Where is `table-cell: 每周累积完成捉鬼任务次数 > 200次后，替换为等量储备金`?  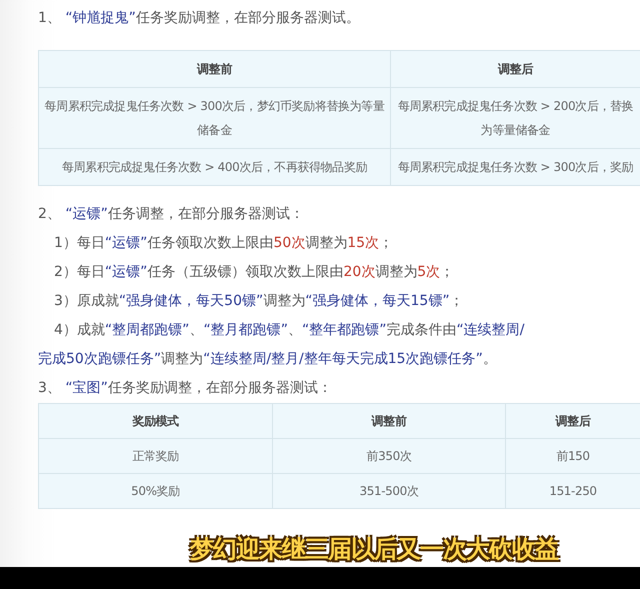 table-cell: 每周累积完成捉鬼任务次数 > 200次后，替换为等量储备金 is located at coordinates (515, 118).